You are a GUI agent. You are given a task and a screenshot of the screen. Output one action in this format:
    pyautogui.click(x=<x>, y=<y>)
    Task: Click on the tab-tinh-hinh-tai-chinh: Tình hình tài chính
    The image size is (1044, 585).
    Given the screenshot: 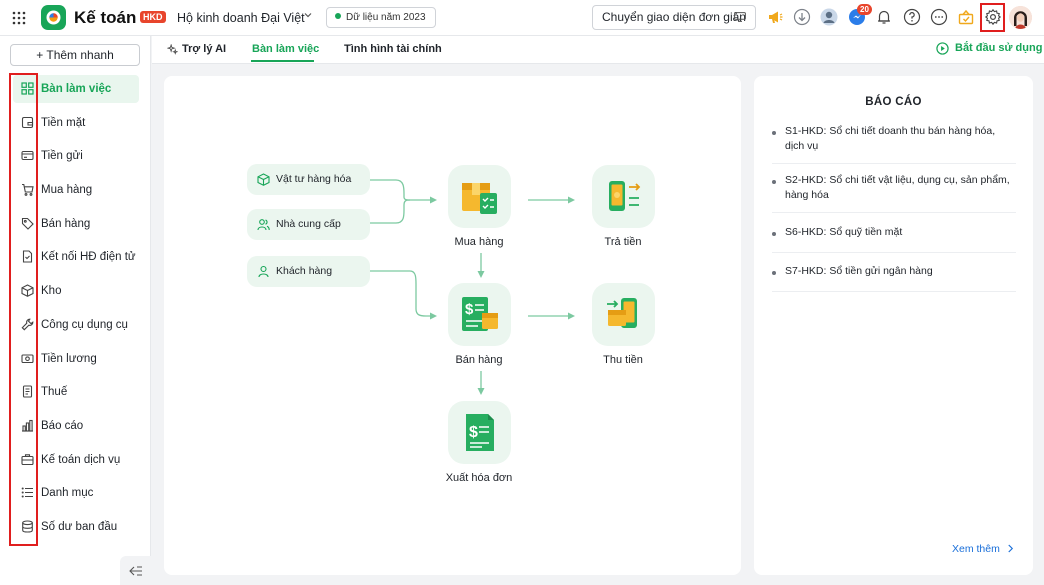 What is the action you would take?
    pyautogui.click(x=393, y=49)
    